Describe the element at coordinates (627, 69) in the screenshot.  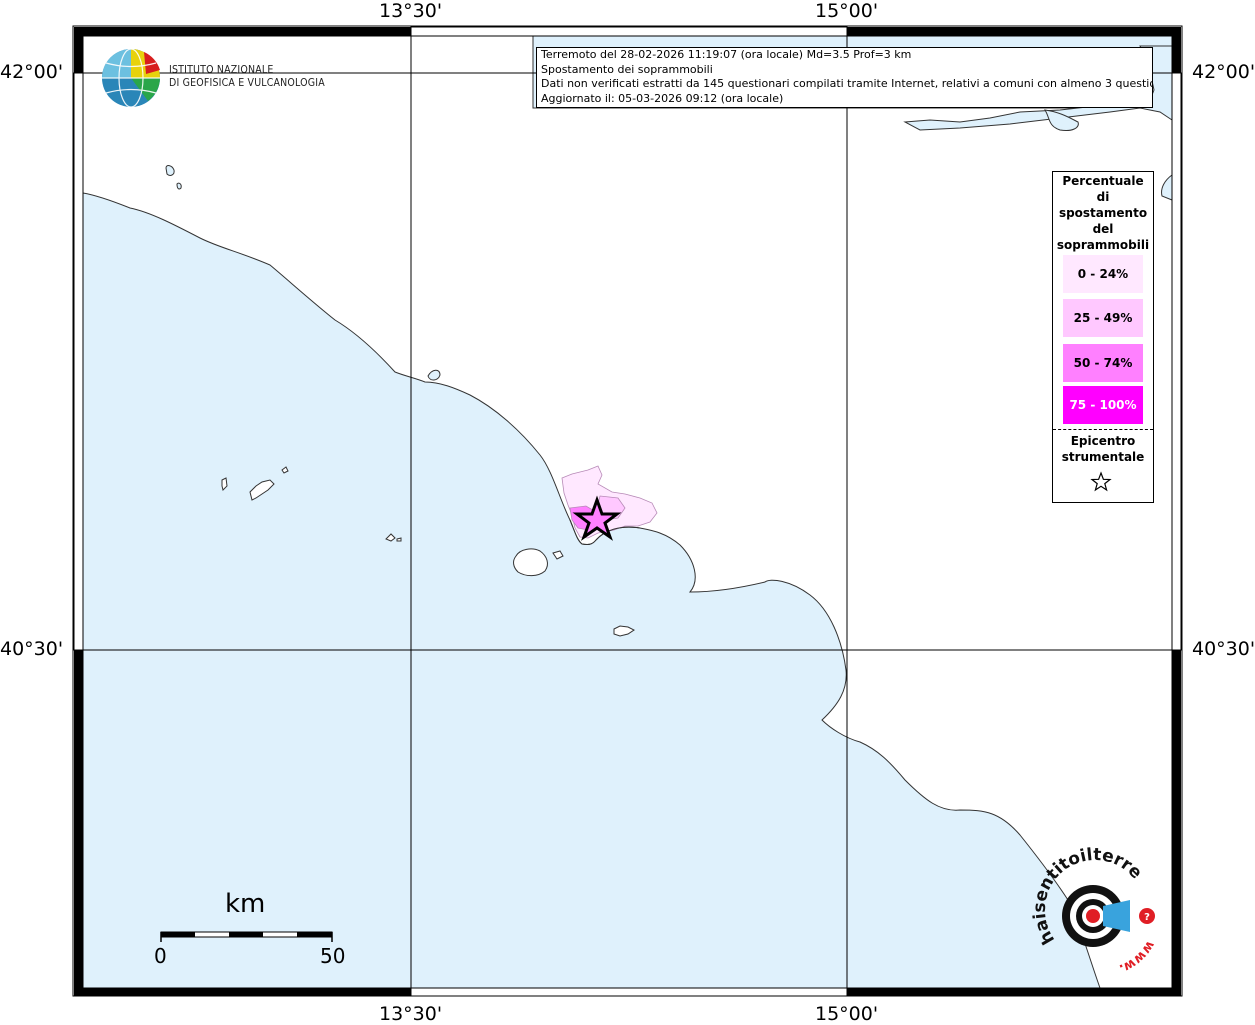
I see `info-parameter: Spostamento dei soprammobili` at that location.